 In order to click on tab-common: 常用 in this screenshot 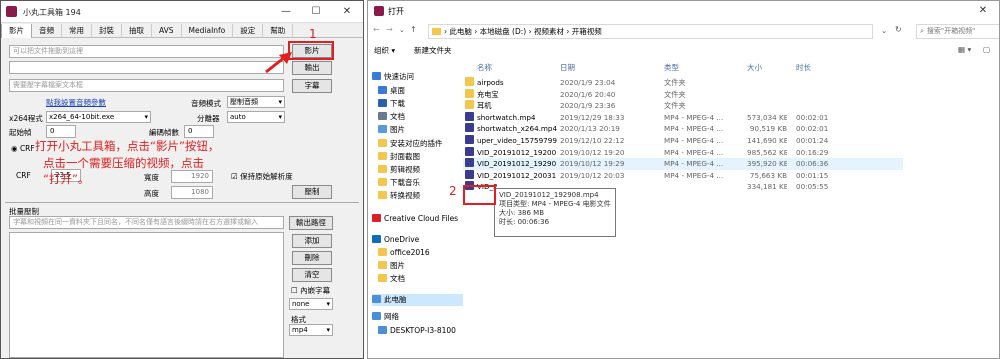, I will do `click(77, 31)`.